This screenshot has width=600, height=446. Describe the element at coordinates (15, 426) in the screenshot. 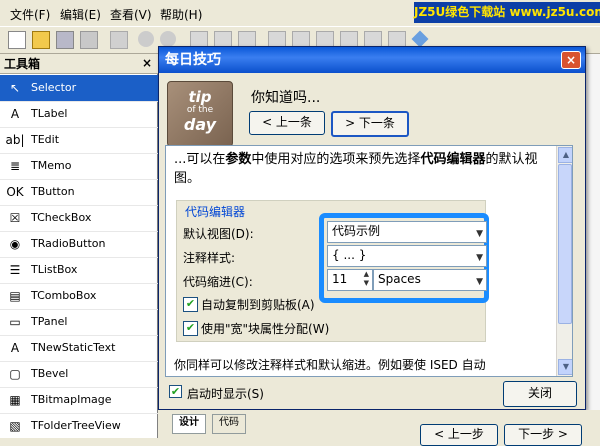

I see `folder-tree-icon: ▧` at that location.